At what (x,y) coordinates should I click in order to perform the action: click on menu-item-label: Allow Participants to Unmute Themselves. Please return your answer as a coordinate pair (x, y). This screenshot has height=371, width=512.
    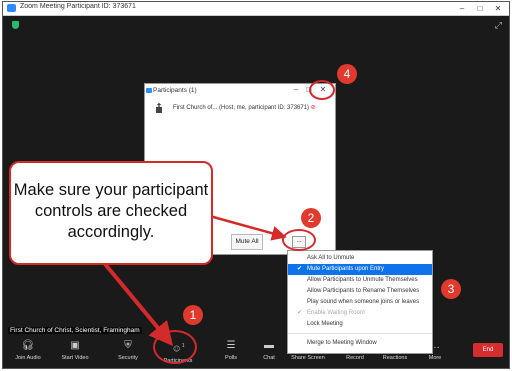
    Looking at the image, I should click on (362, 280).